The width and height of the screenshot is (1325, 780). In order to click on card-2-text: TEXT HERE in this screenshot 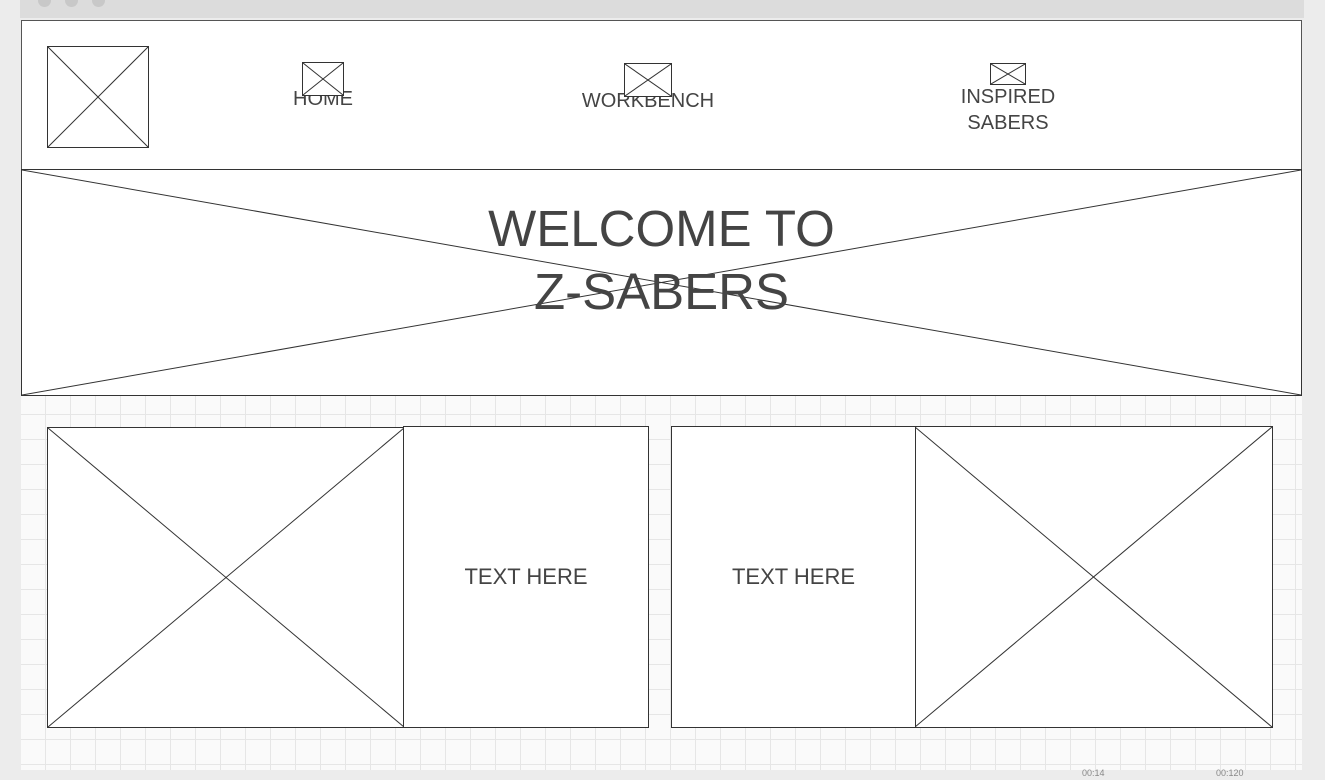, I will do `click(793, 576)`.